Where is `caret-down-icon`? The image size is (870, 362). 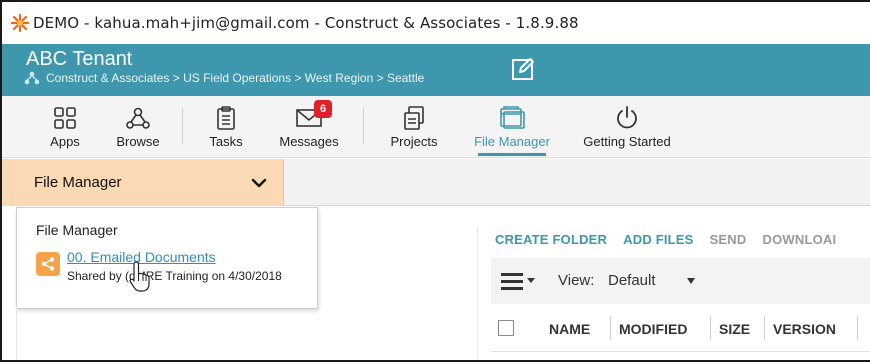 caret-down-icon is located at coordinates (691, 281).